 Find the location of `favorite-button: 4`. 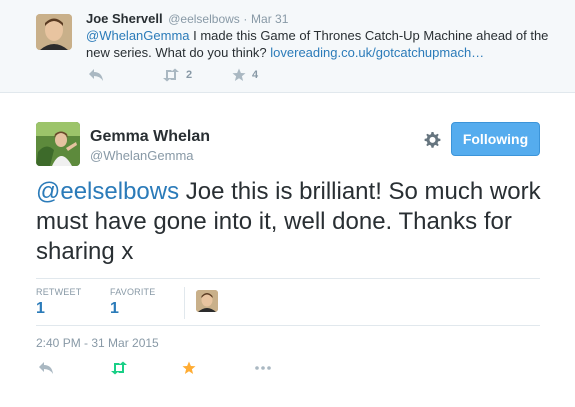

favorite-button: 4 is located at coordinates (245, 74).